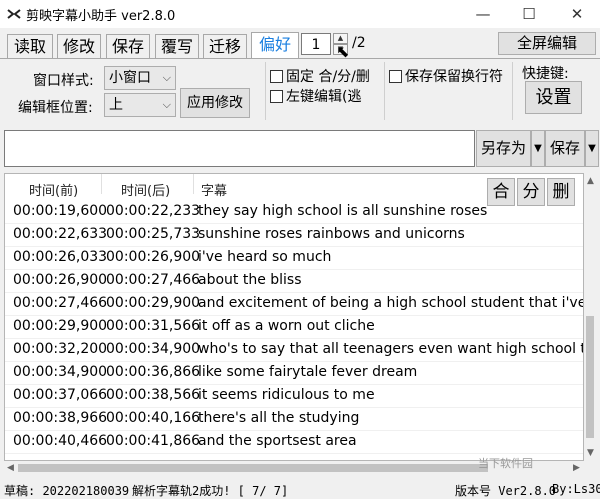 This screenshot has width=600, height=499. Describe the element at coordinates (286, 395) in the screenshot. I see `cell-text: it seems ridiculous to me` at that location.